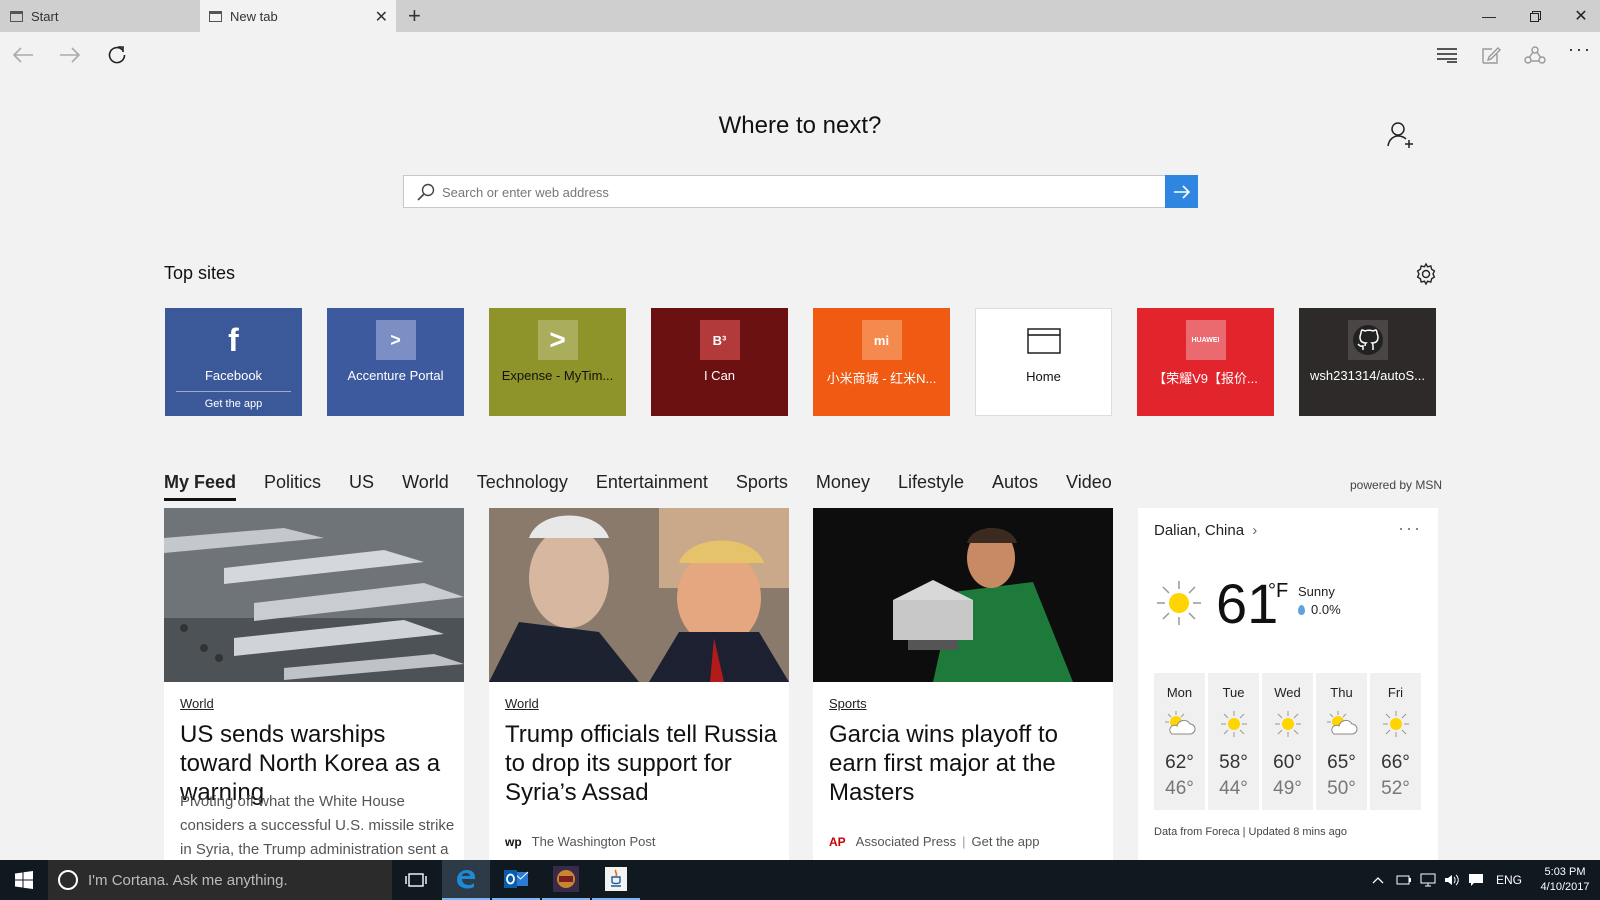 The image size is (1600, 900). What do you see at coordinates (1233, 788) in the screenshot?
I see `low-temp: 44°` at bounding box center [1233, 788].